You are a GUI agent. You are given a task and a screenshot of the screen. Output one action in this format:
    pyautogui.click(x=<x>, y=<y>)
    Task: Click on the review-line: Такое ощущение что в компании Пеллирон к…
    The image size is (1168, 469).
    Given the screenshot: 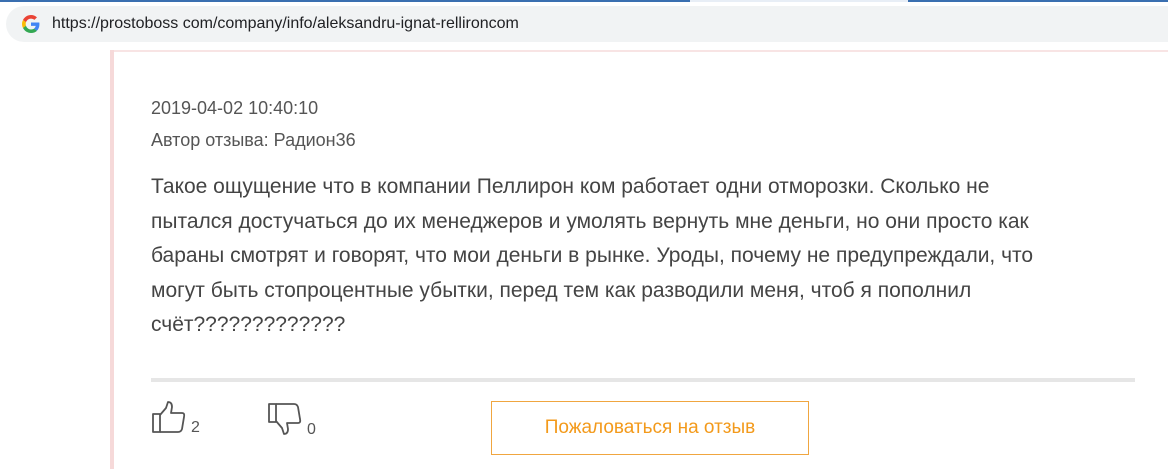 What is the action you would take?
    pyautogui.click(x=570, y=186)
    